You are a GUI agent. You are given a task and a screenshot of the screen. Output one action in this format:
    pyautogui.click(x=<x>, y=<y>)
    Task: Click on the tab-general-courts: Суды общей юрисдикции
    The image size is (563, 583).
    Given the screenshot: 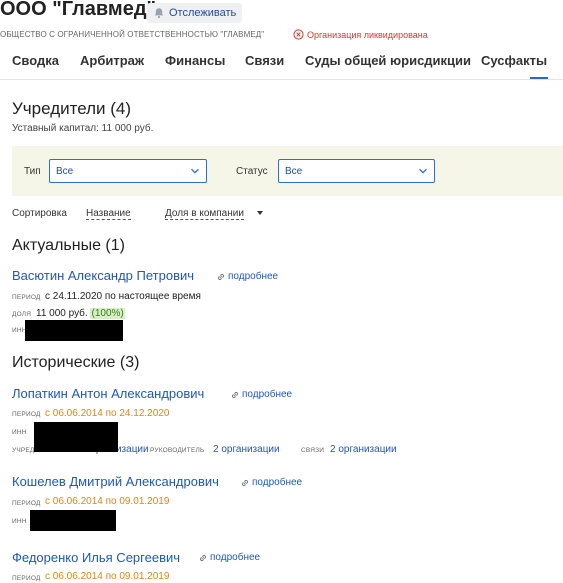 What is the action you would take?
    pyautogui.click(x=388, y=60)
    